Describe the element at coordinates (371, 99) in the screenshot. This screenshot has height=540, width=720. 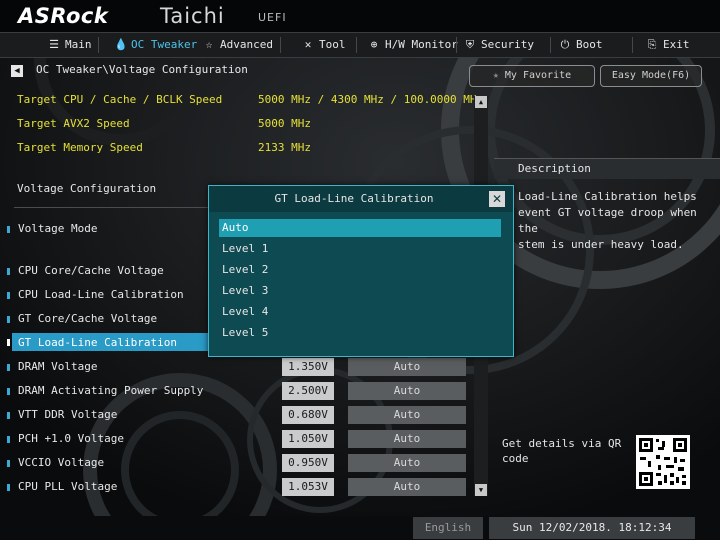
I see `target-cpu-value: 5000 MHz / 4300 MHz / 100.0000 MHz` at that location.